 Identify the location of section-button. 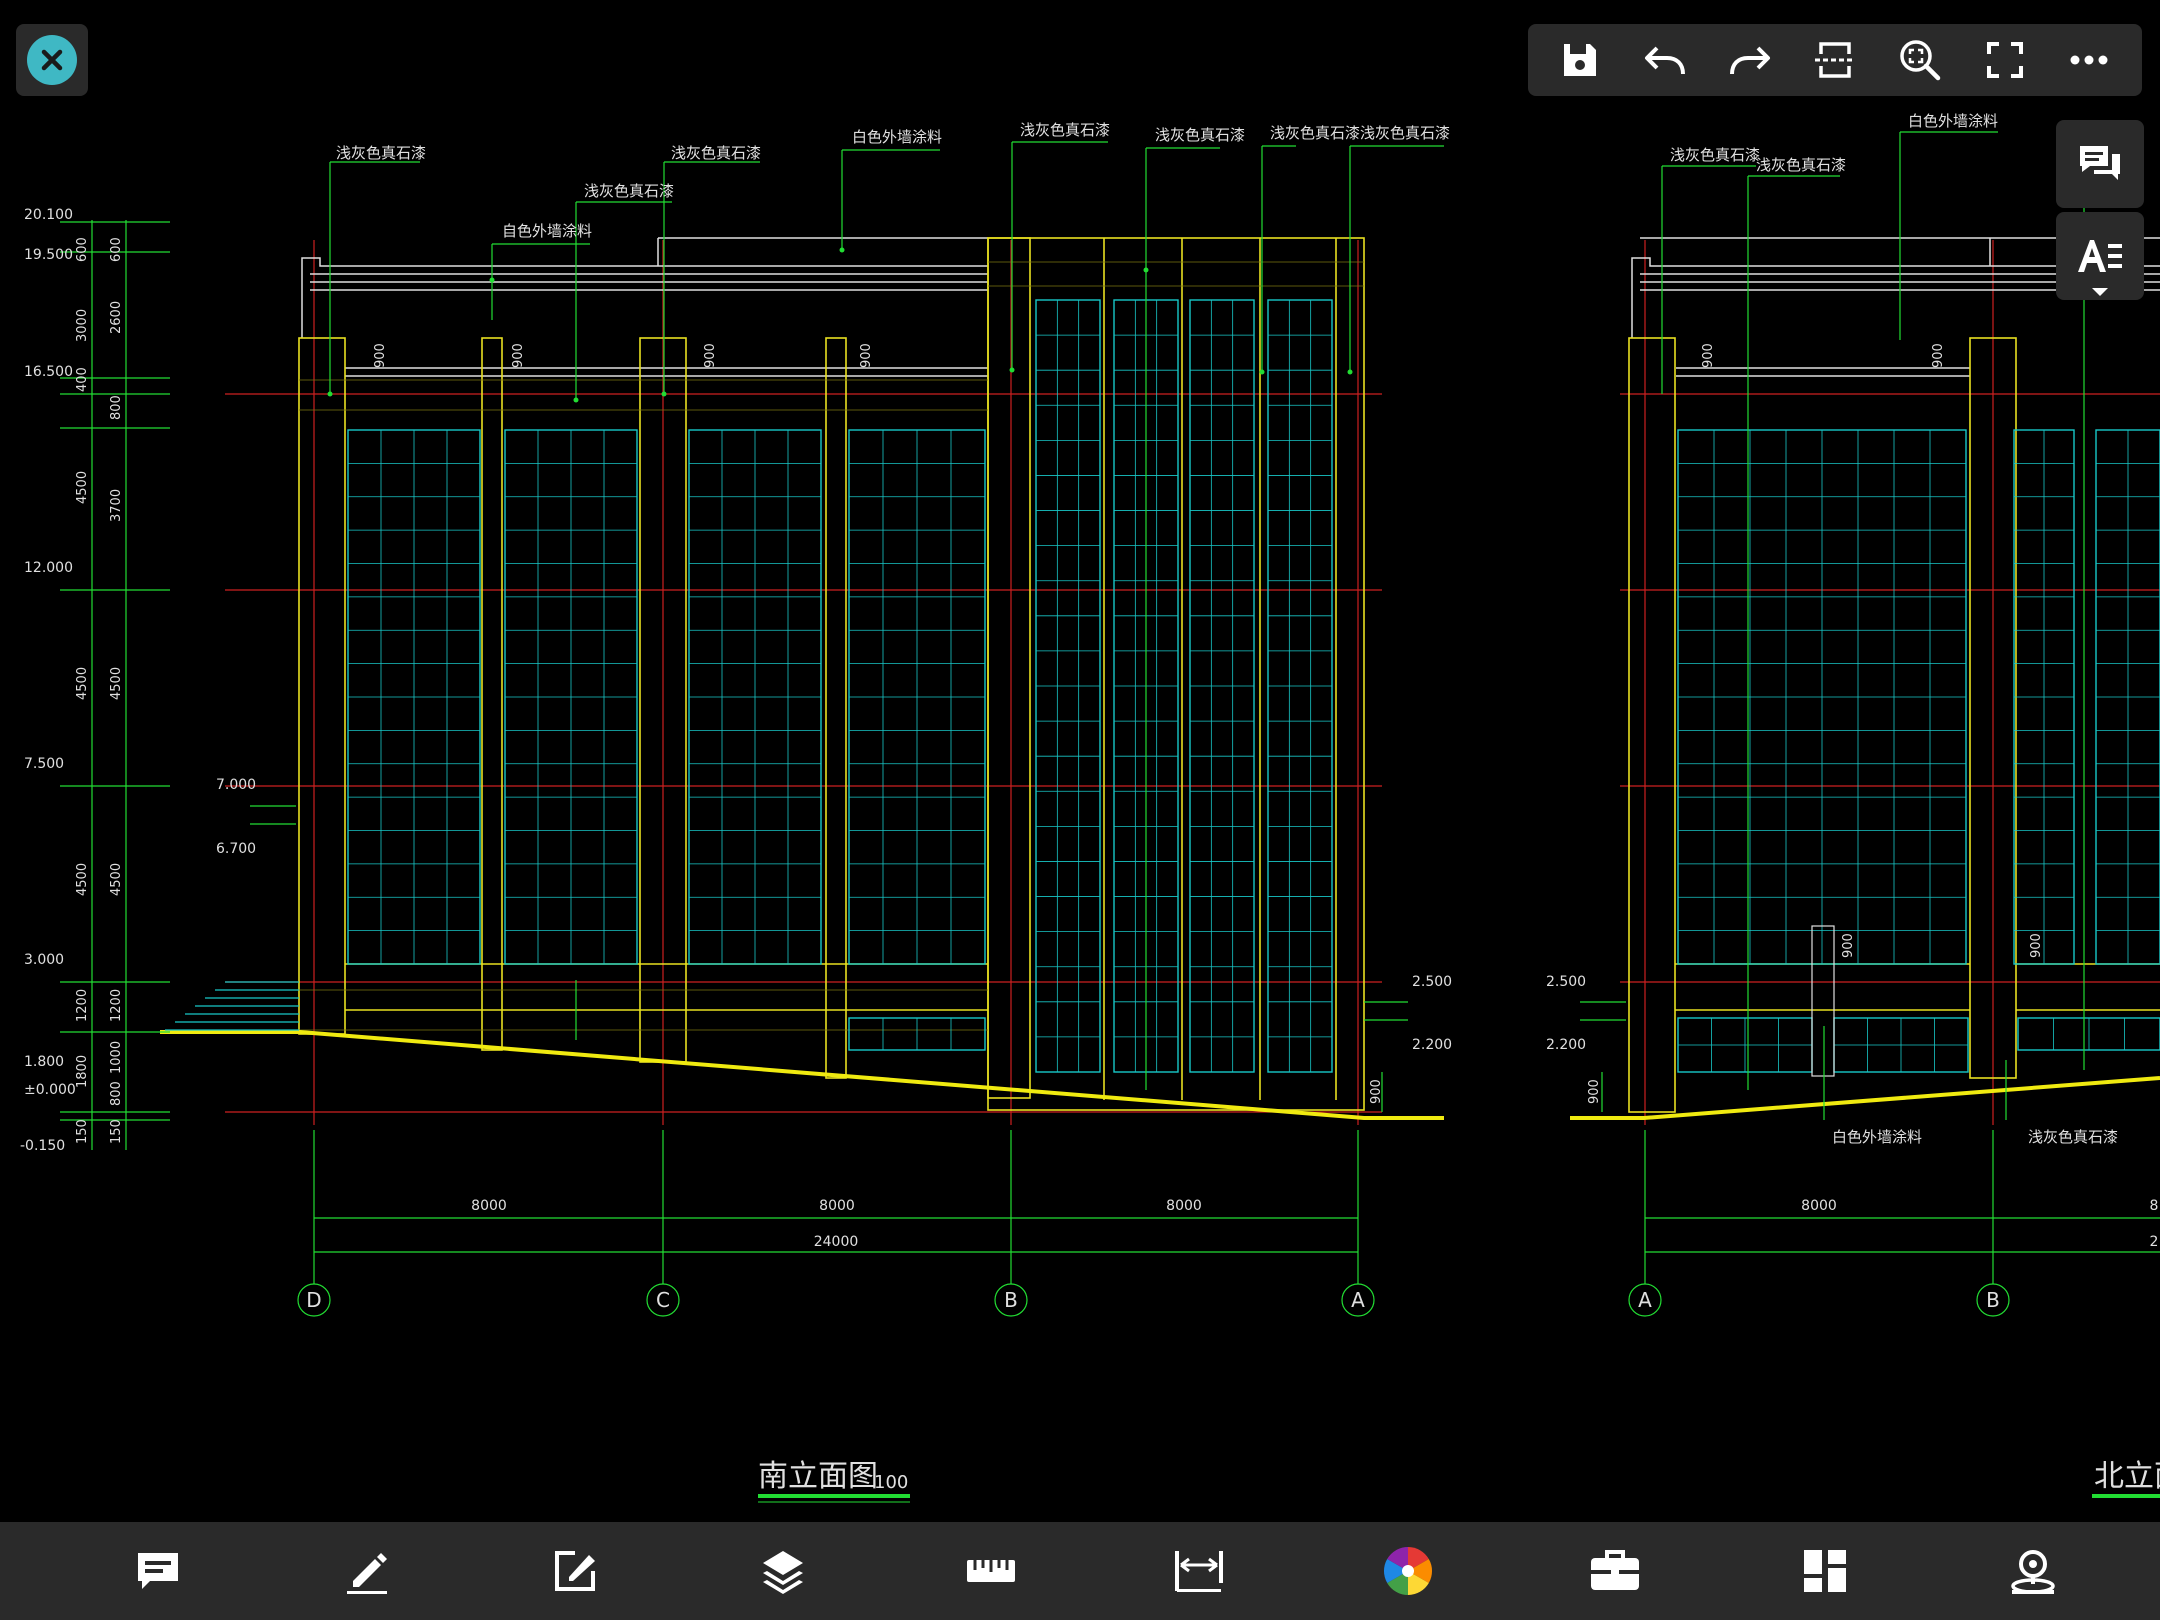
(1835, 60).